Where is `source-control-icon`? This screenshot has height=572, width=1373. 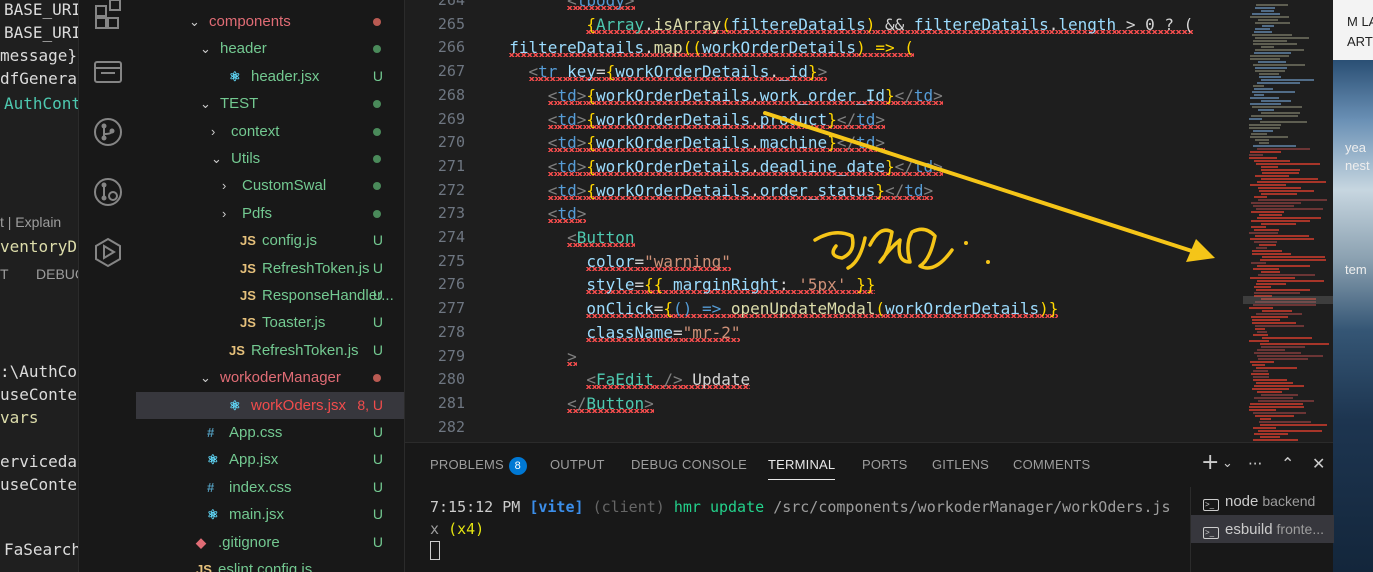 source-control-icon is located at coordinates (108, 132).